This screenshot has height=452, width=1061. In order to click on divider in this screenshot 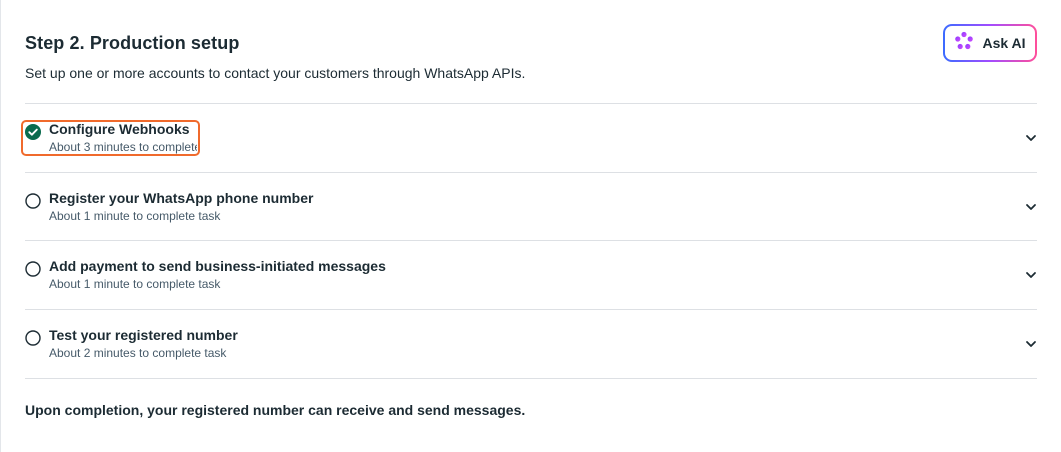, I will do `click(531, 378)`.